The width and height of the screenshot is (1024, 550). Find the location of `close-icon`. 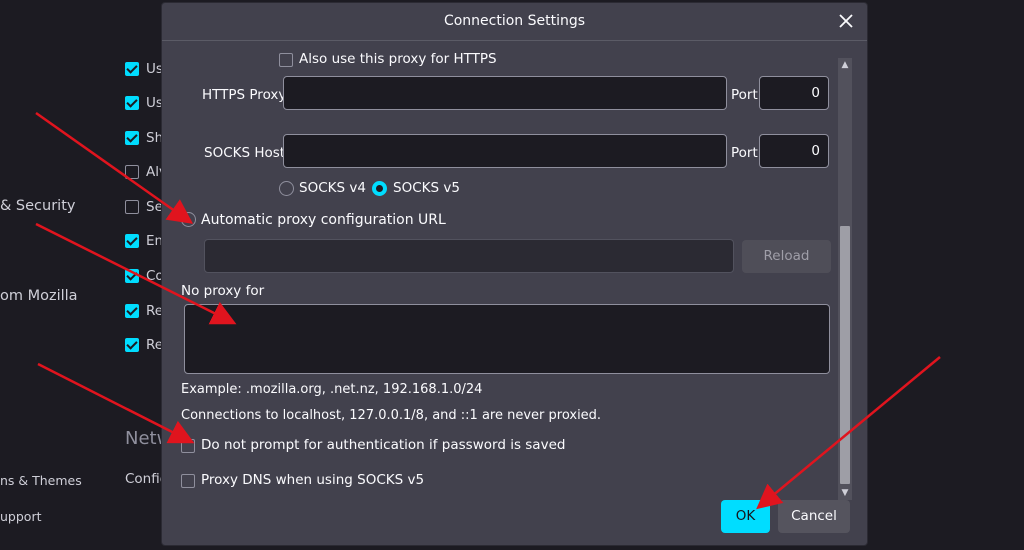

close-icon is located at coordinates (846, 21).